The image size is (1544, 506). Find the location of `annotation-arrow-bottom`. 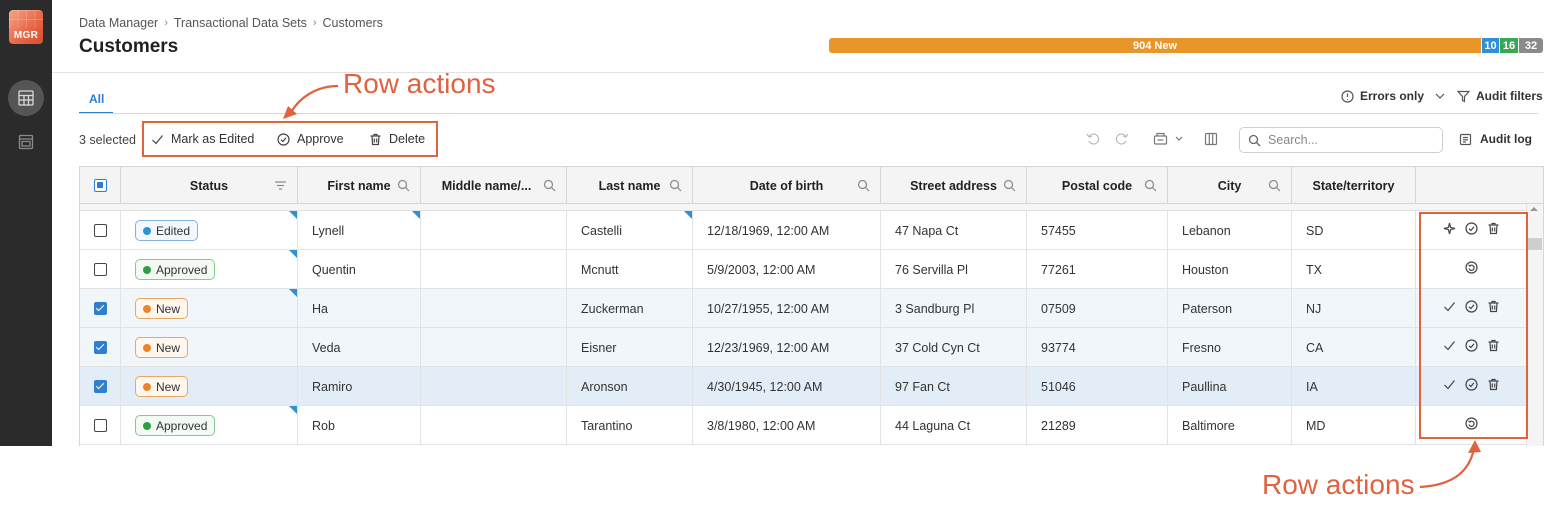

annotation-arrow-bottom is located at coordinates (1447, 468).